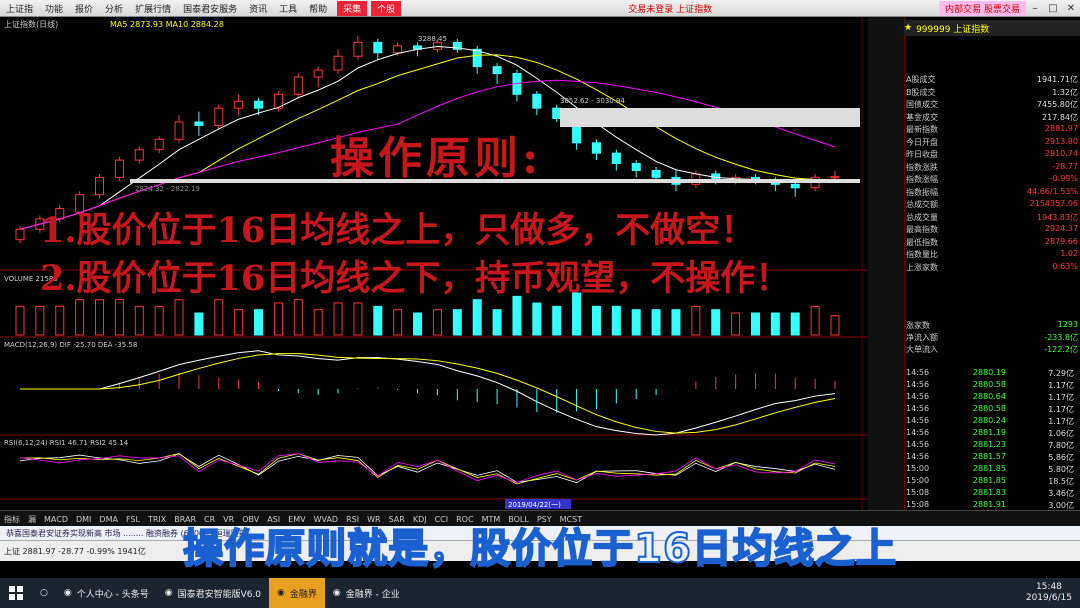 Image resolution: width=1080 pixels, height=608 pixels. I want to click on taskbar-search: ○, so click(44, 593).